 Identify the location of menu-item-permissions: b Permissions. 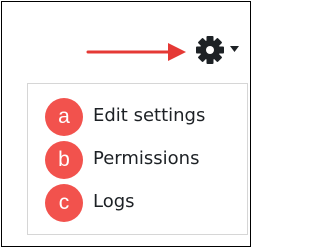
(137, 160).